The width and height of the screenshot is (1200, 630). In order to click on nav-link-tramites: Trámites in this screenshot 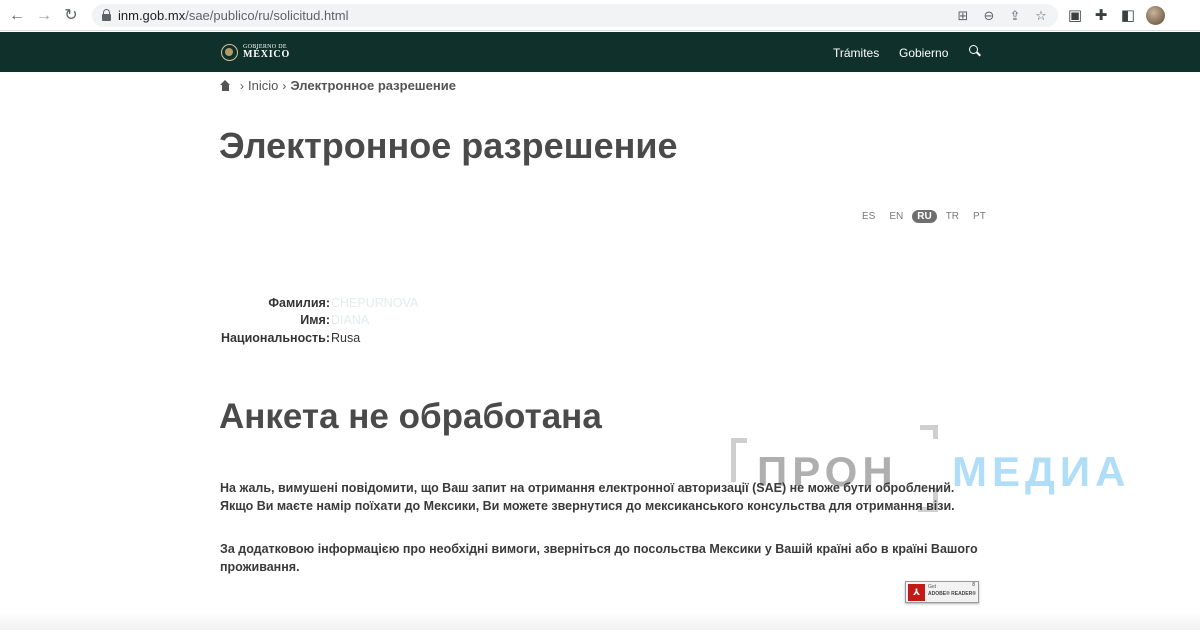, I will do `click(856, 53)`.